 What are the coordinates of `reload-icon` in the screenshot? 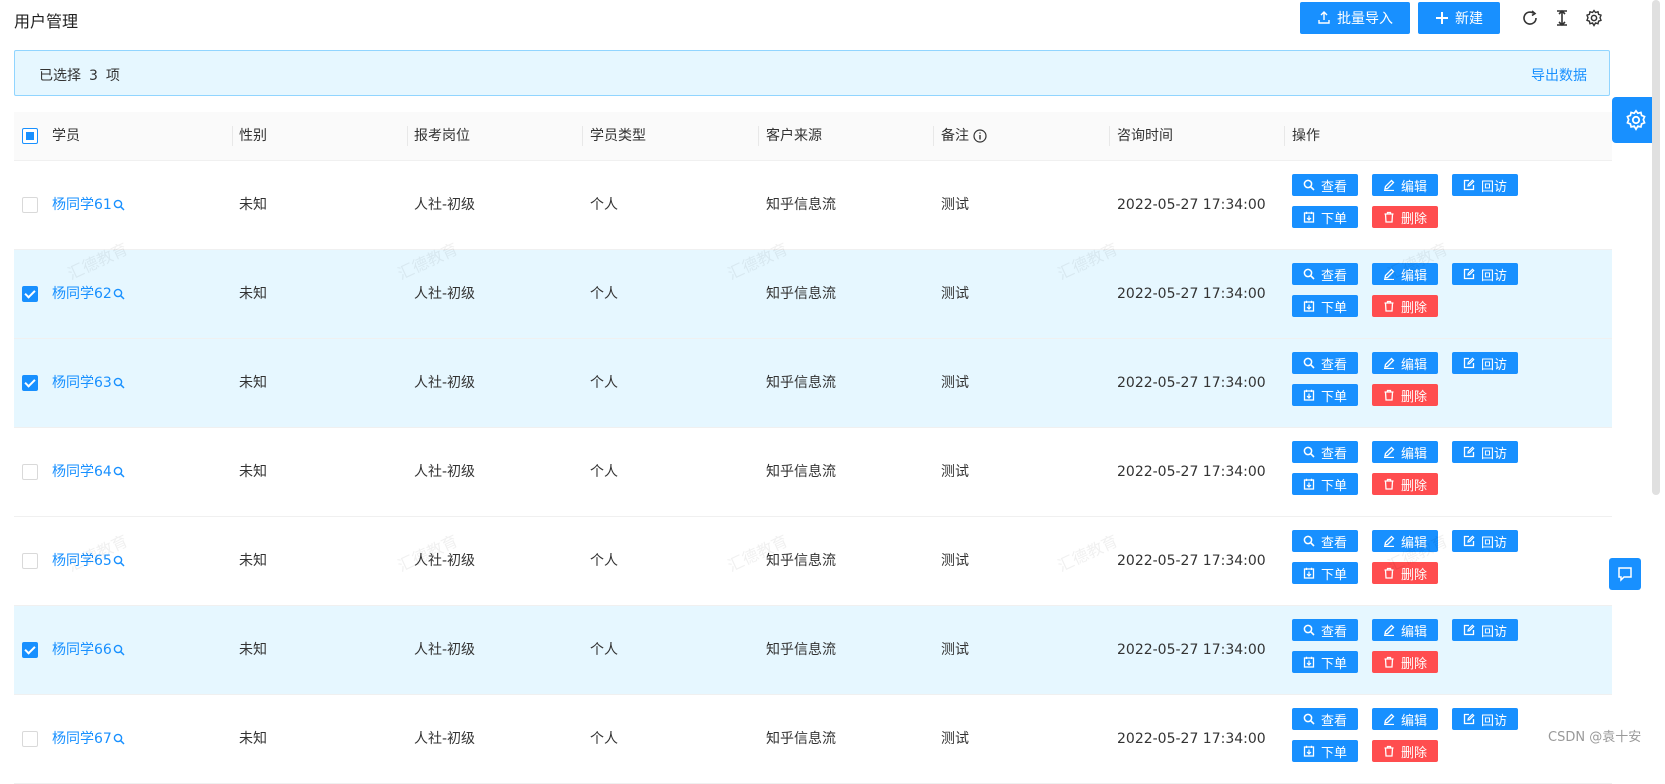 It's located at (1530, 18).